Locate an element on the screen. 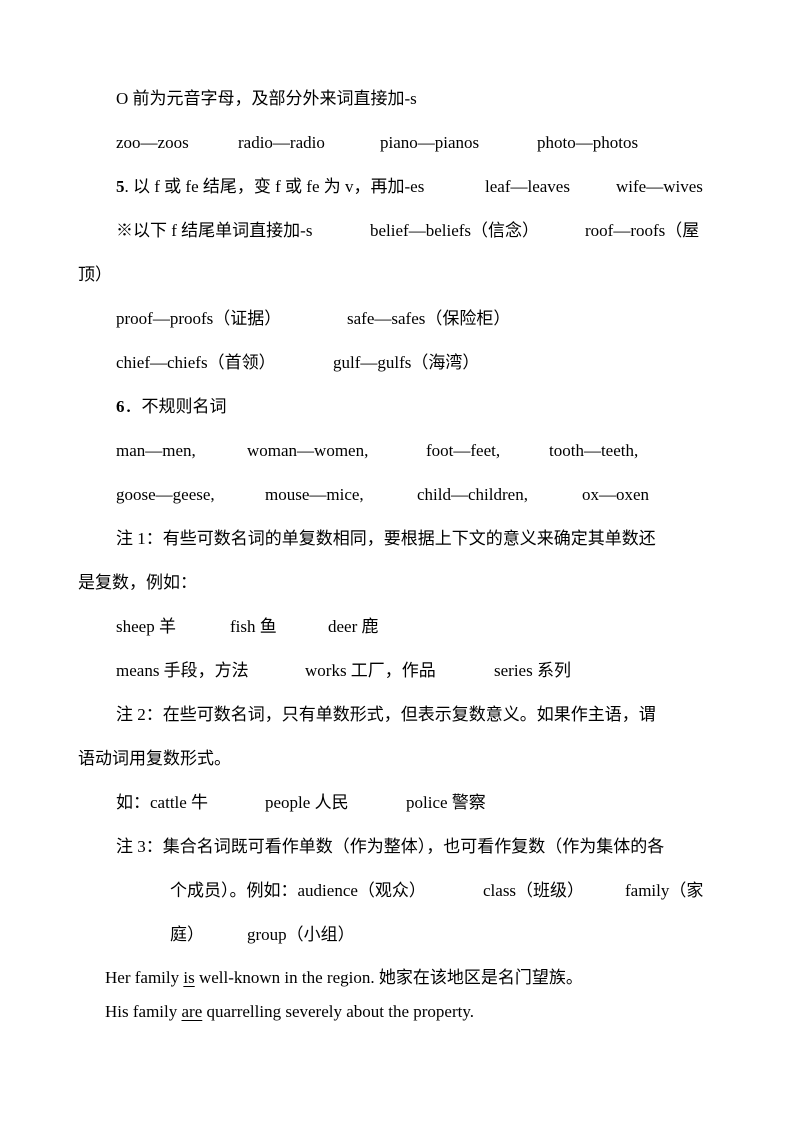 This screenshot has width=794, height=1123. example-police: police 警察 is located at coordinates (446, 802).